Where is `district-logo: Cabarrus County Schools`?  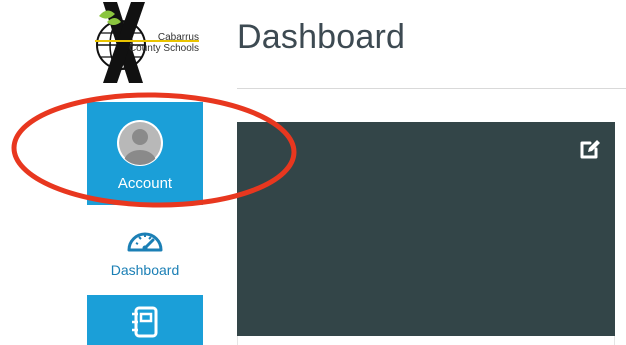 district-logo: Cabarrus County Schools is located at coordinates (145, 42).